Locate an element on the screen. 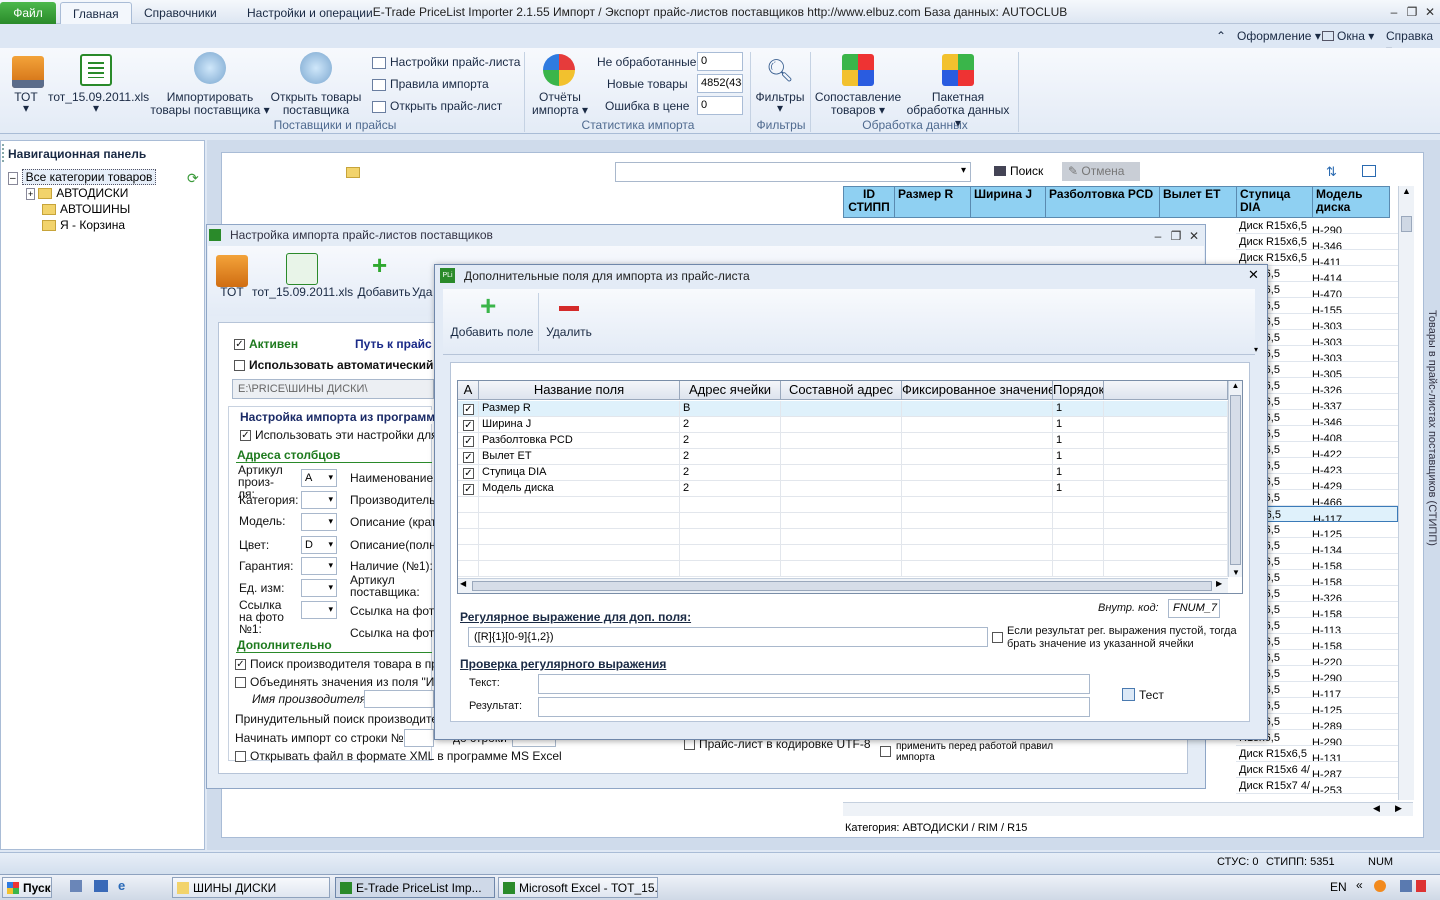  maker-name-field is located at coordinates (399, 699).